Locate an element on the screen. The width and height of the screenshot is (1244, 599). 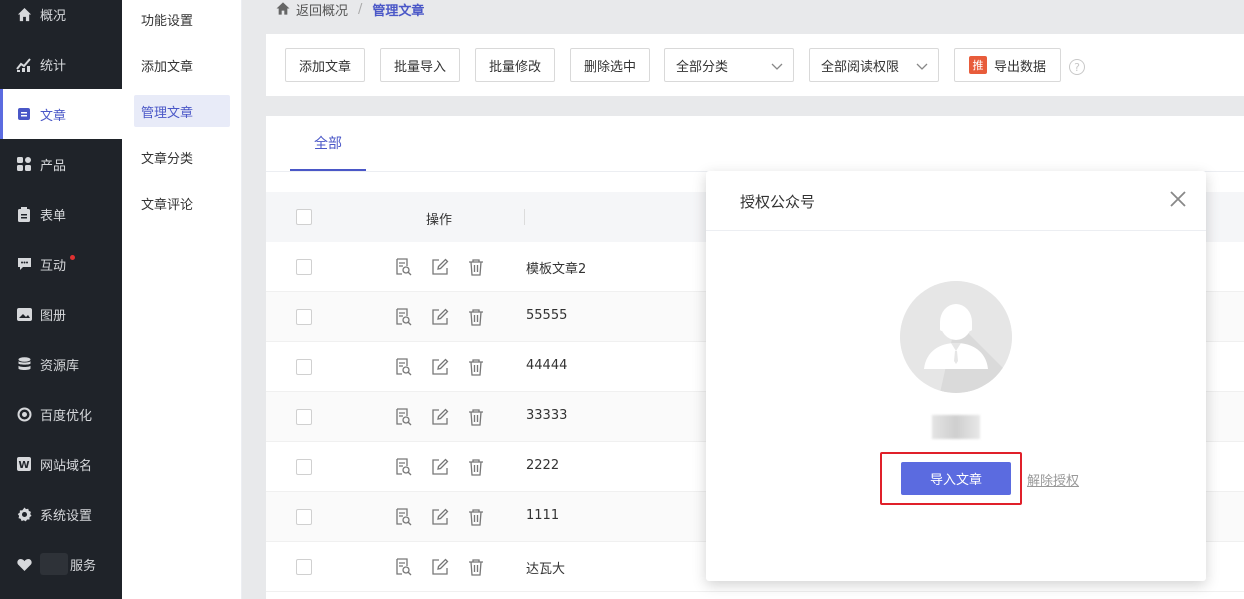
column-divider is located at coordinates (524, 217).